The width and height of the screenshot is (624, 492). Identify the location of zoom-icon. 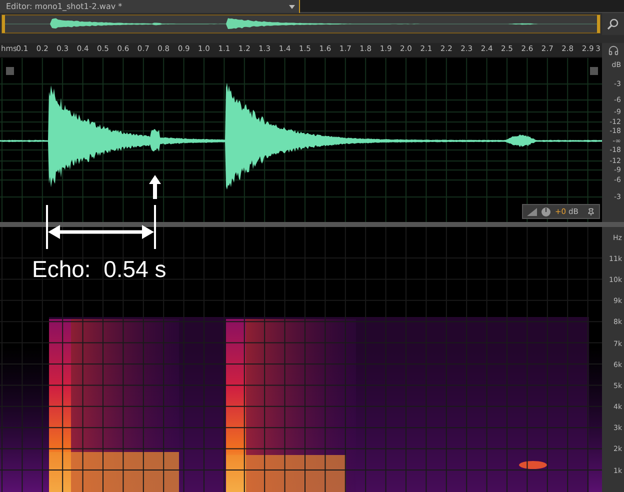
(613, 24).